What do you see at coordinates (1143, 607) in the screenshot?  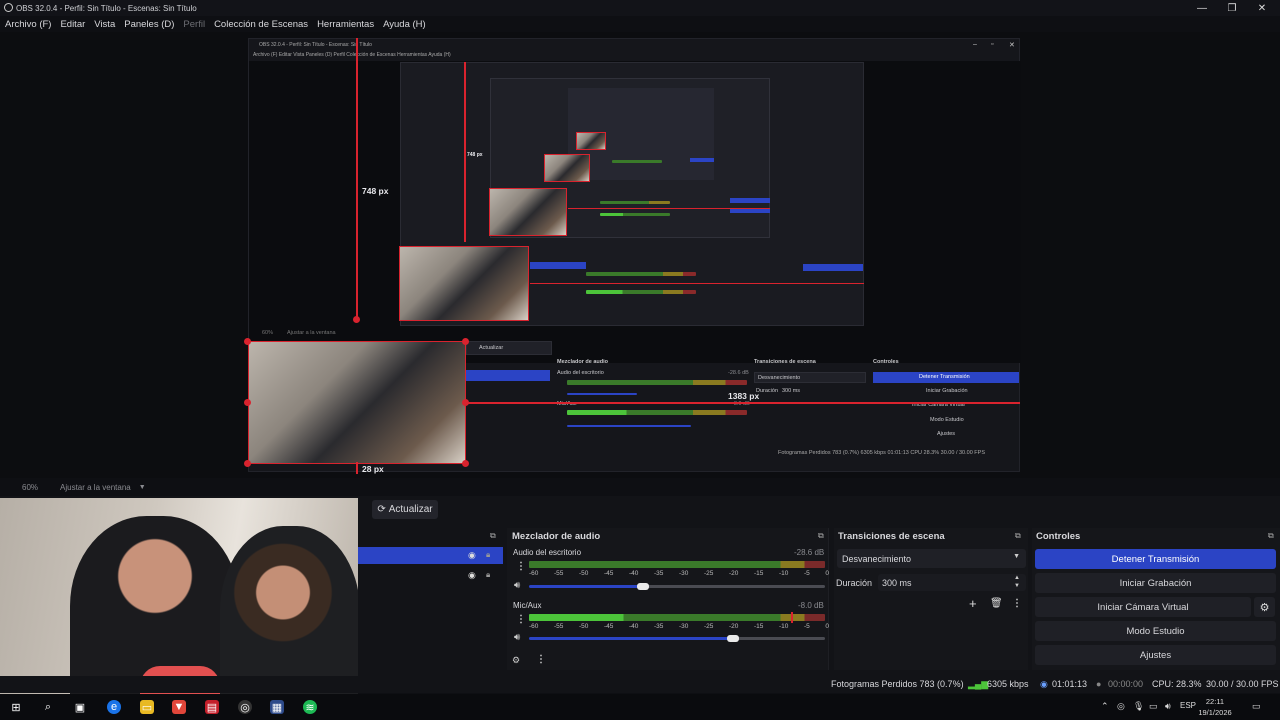 I see `start-virtual-camera-button: Iniciar Cámara Virtual` at bounding box center [1143, 607].